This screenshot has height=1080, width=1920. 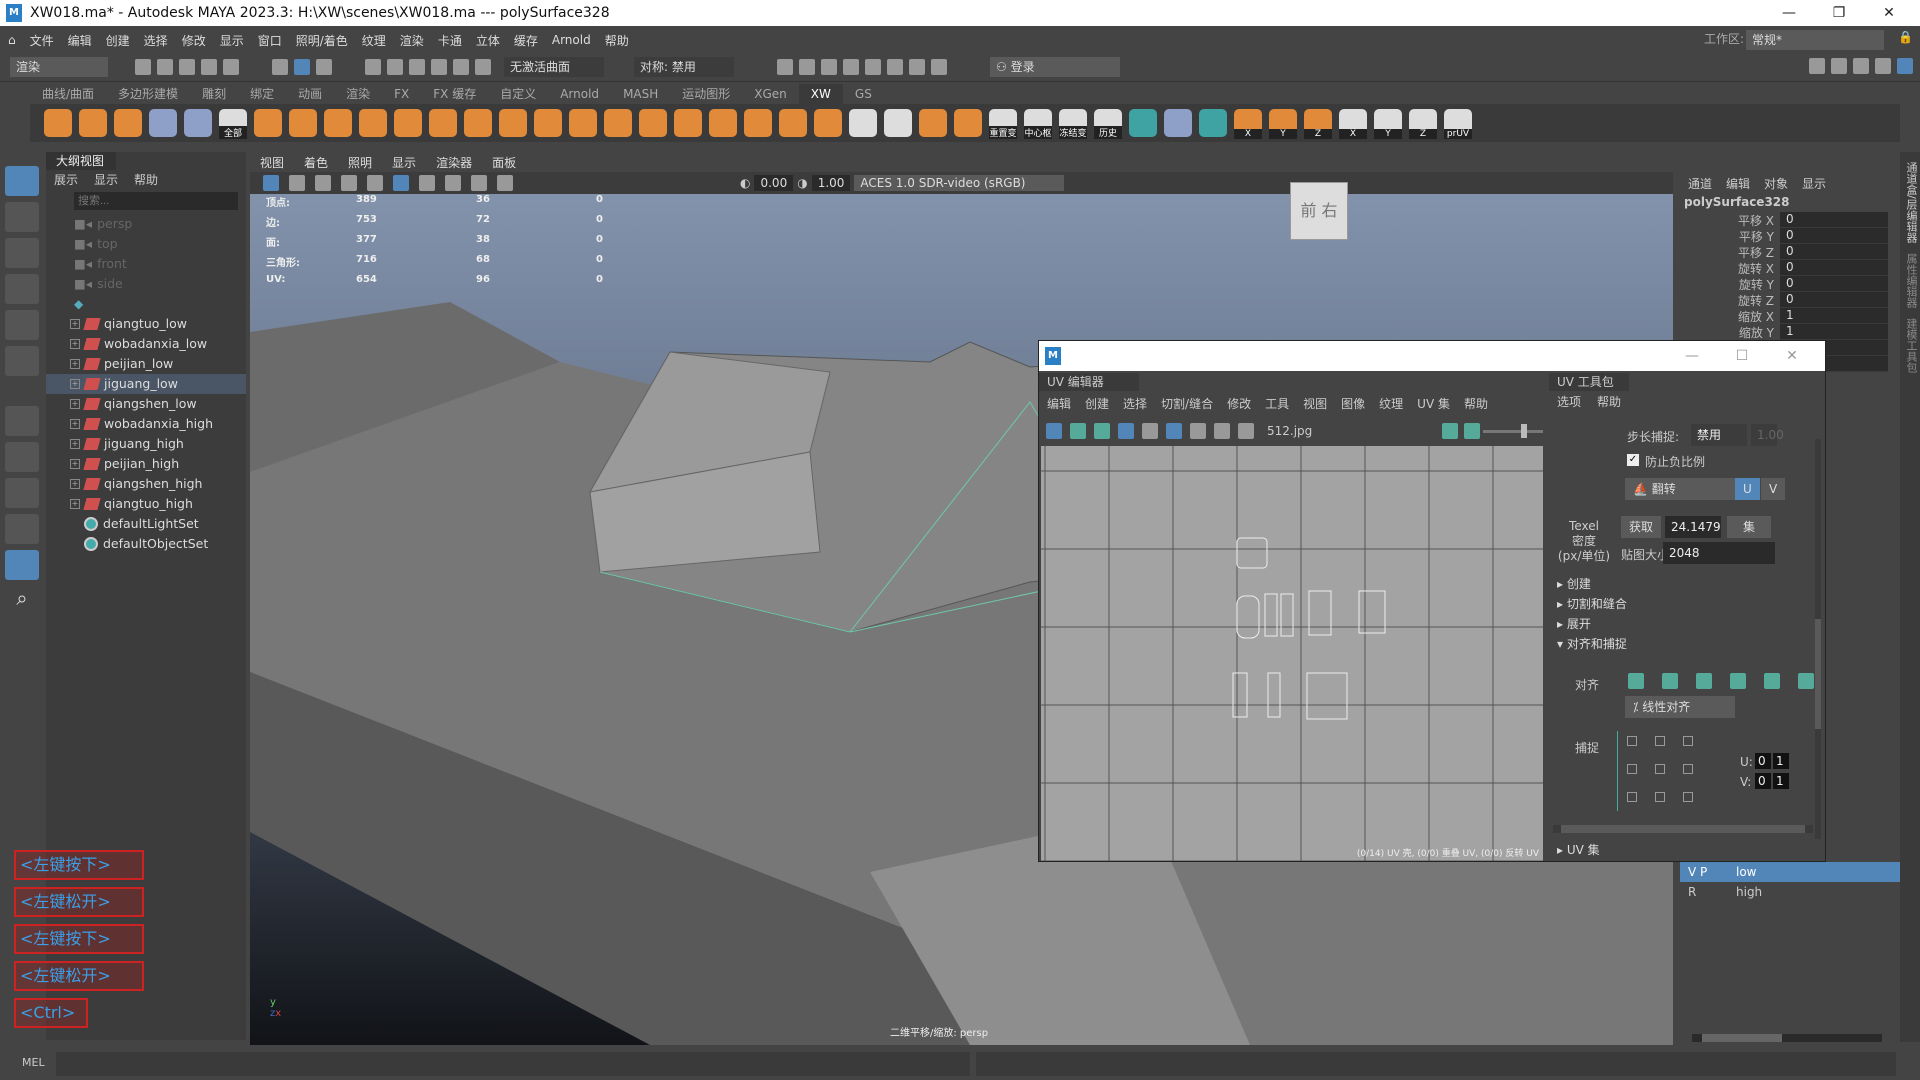 What do you see at coordinates (1806, 681) in the screenshot?
I see `align-bottom-icon` at bounding box center [1806, 681].